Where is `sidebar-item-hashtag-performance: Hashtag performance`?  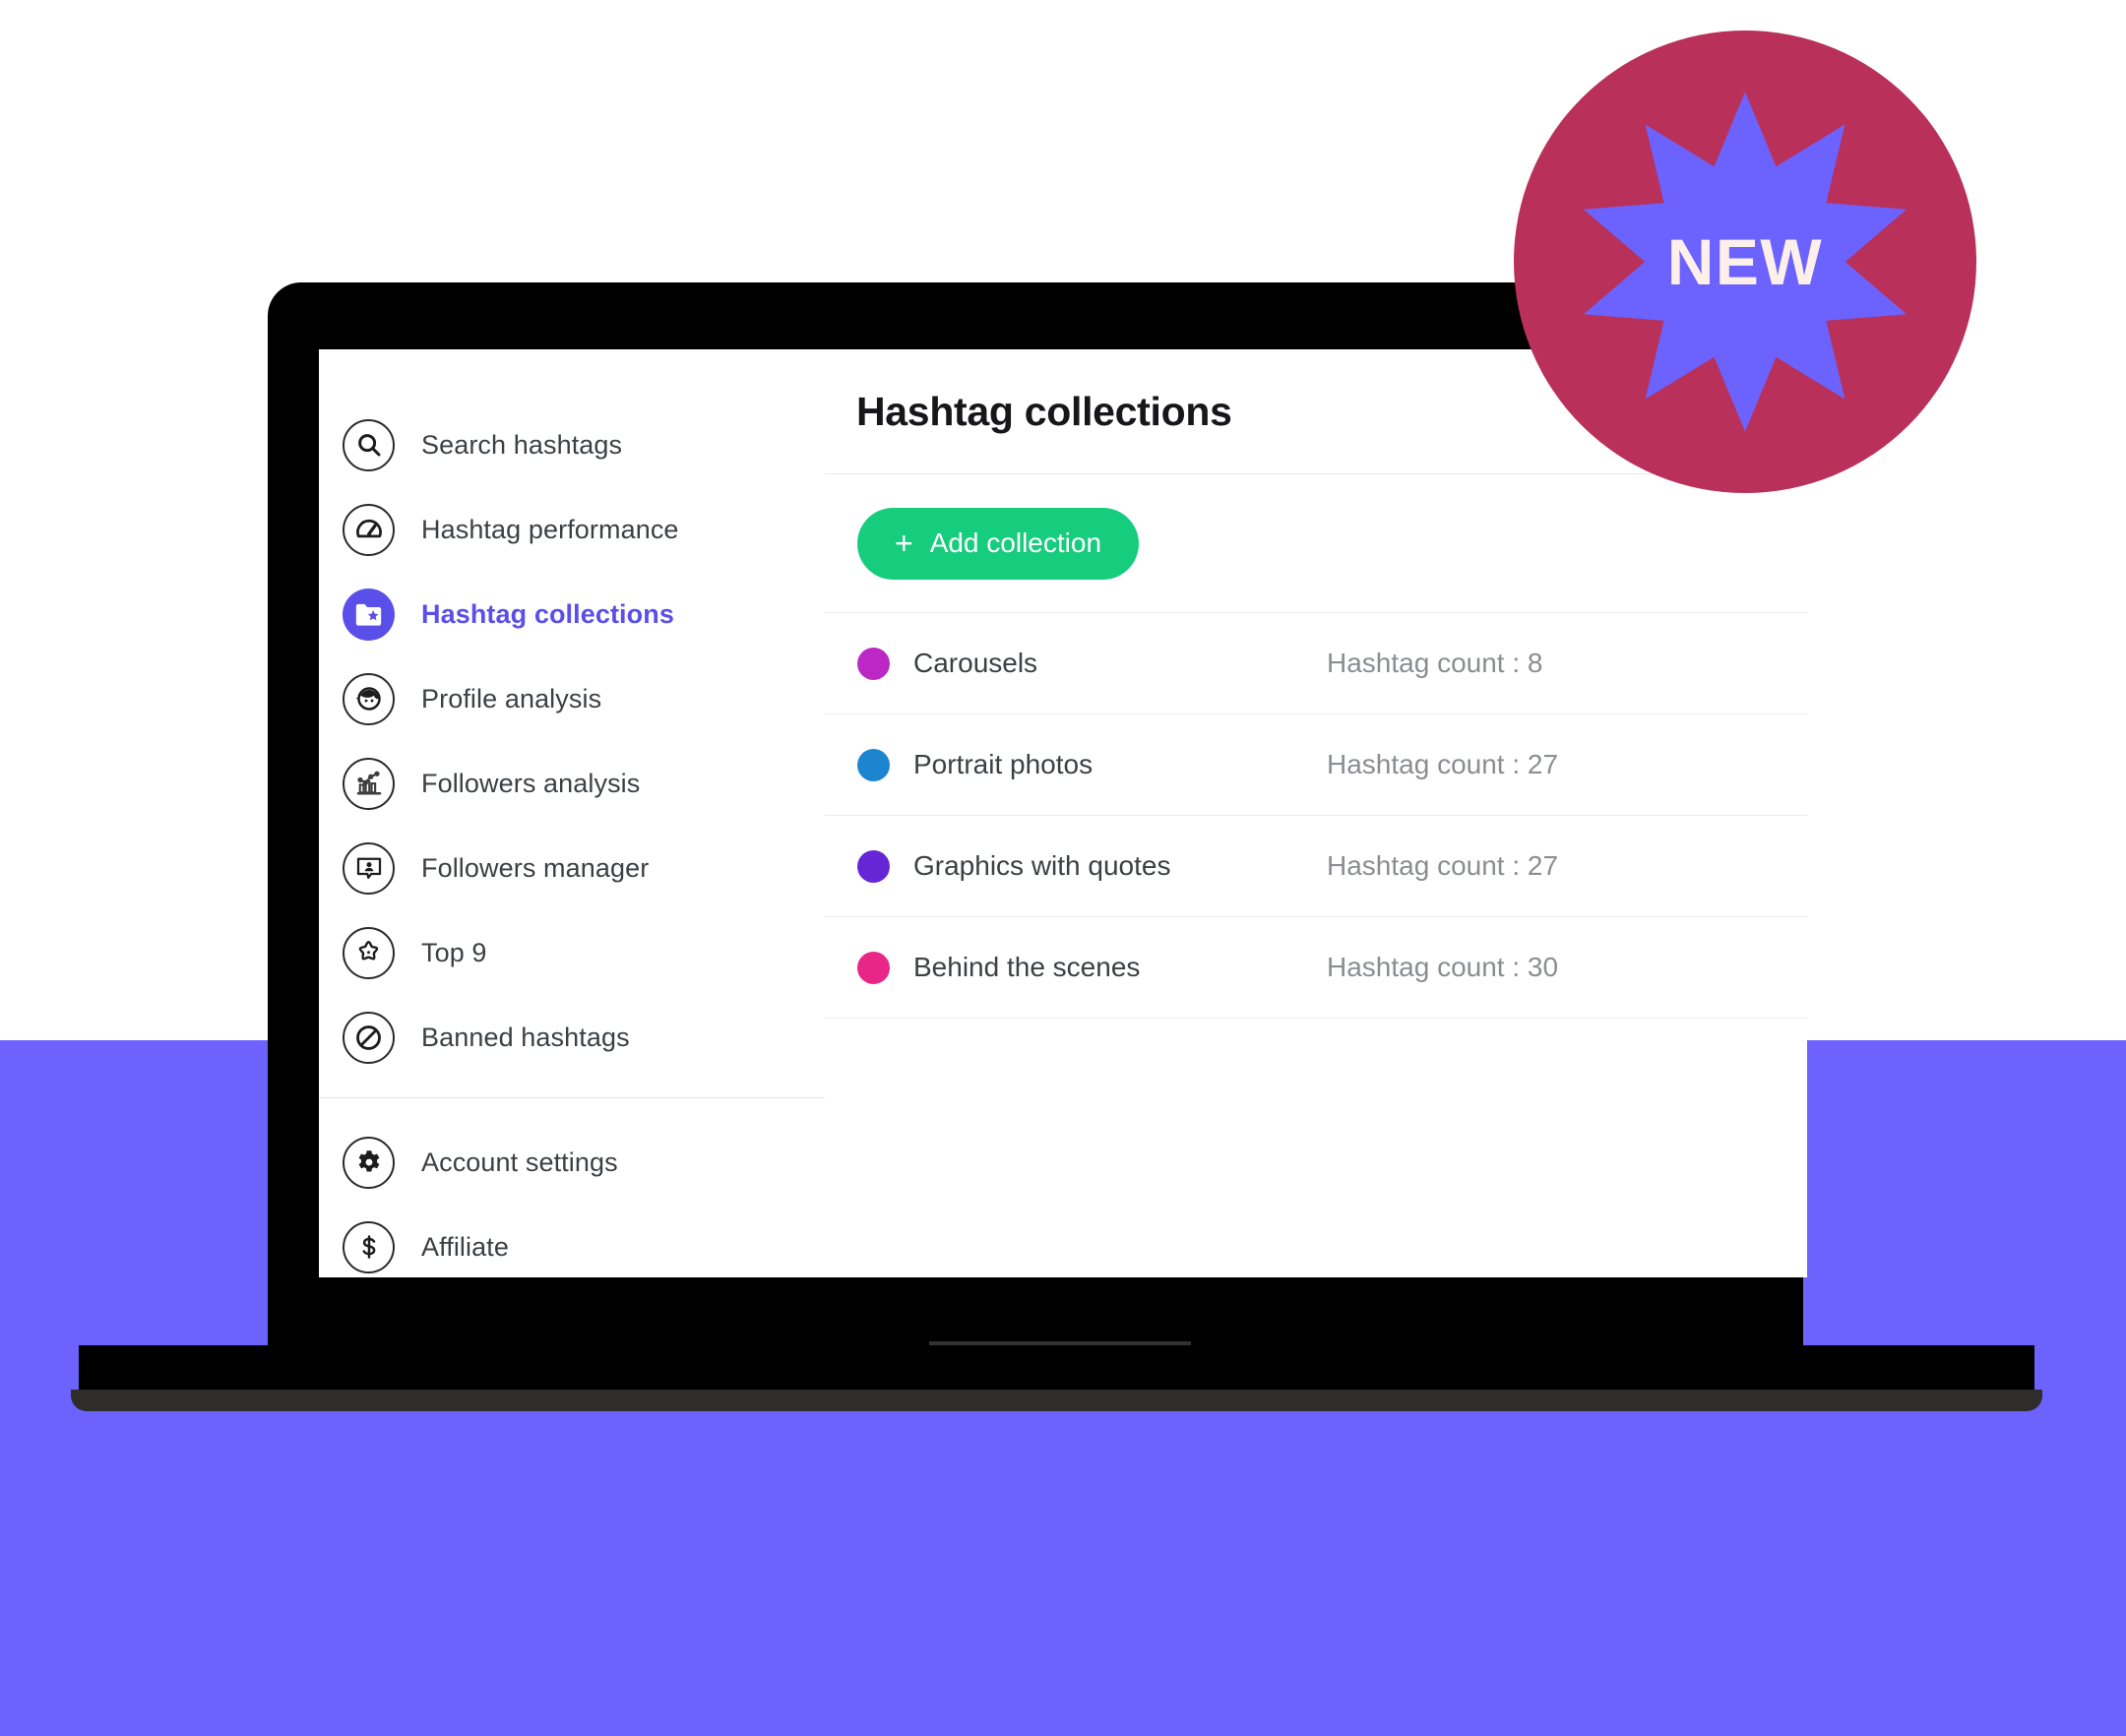 sidebar-item-hashtag-performance: Hashtag performance is located at coordinates (572, 529).